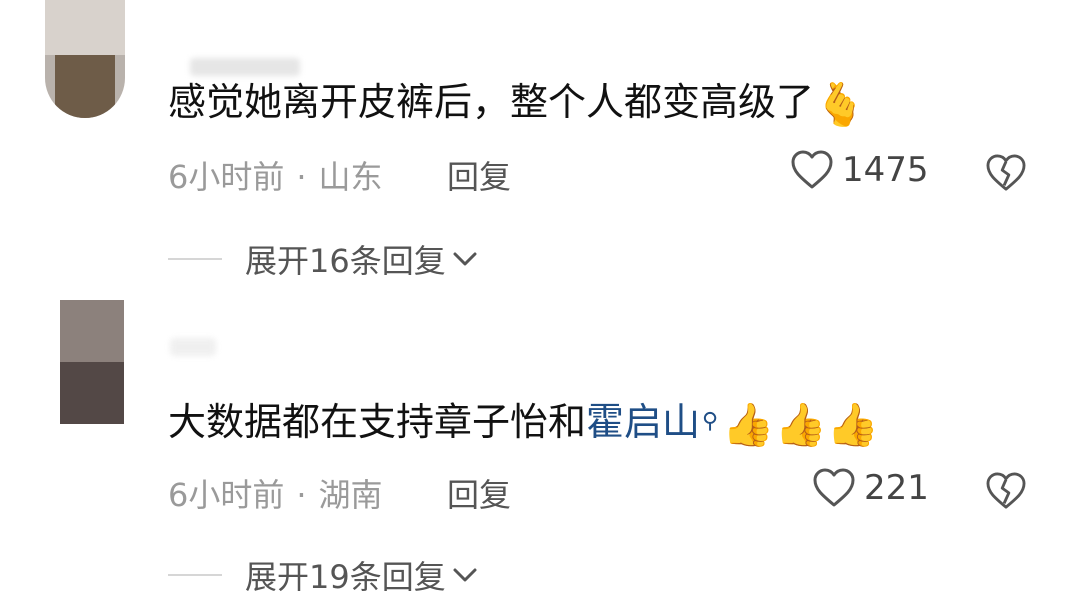  What do you see at coordinates (350, 495) in the screenshot?
I see `comment-location: 湖南` at bounding box center [350, 495].